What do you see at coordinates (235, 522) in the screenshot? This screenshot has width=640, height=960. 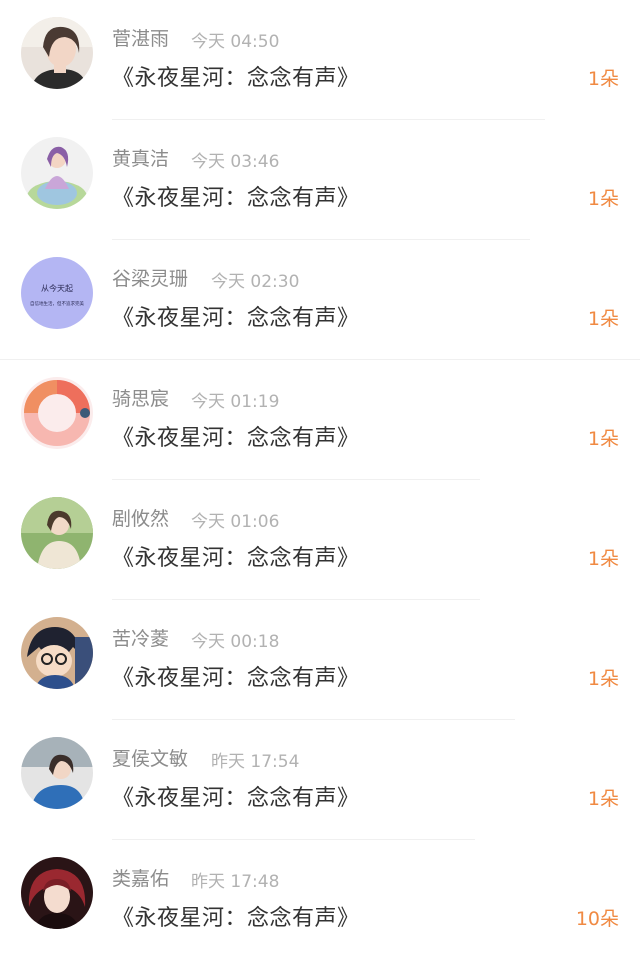 I see `timestamp: 今天 01:06` at bounding box center [235, 522].